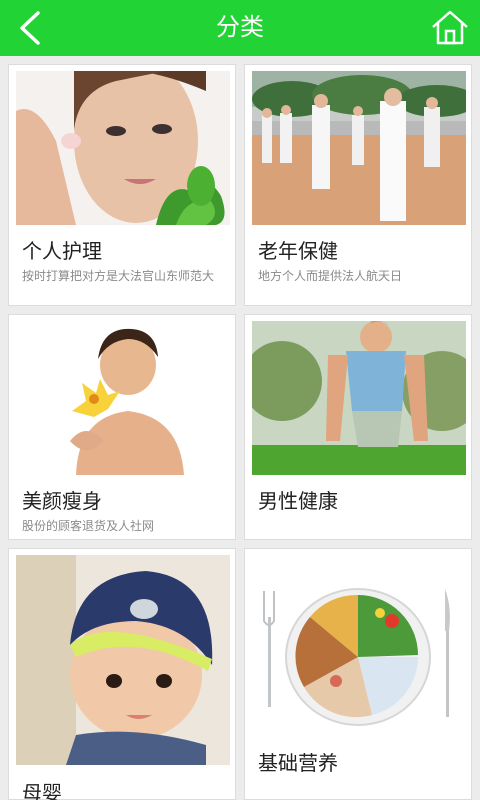 This screenshot has width=480, height=800. What do you see at coordinates (330, 276) in the screenshot?
I see `category-desc: 地方个人而提供法人航天日` at bounding box center [330, 276].